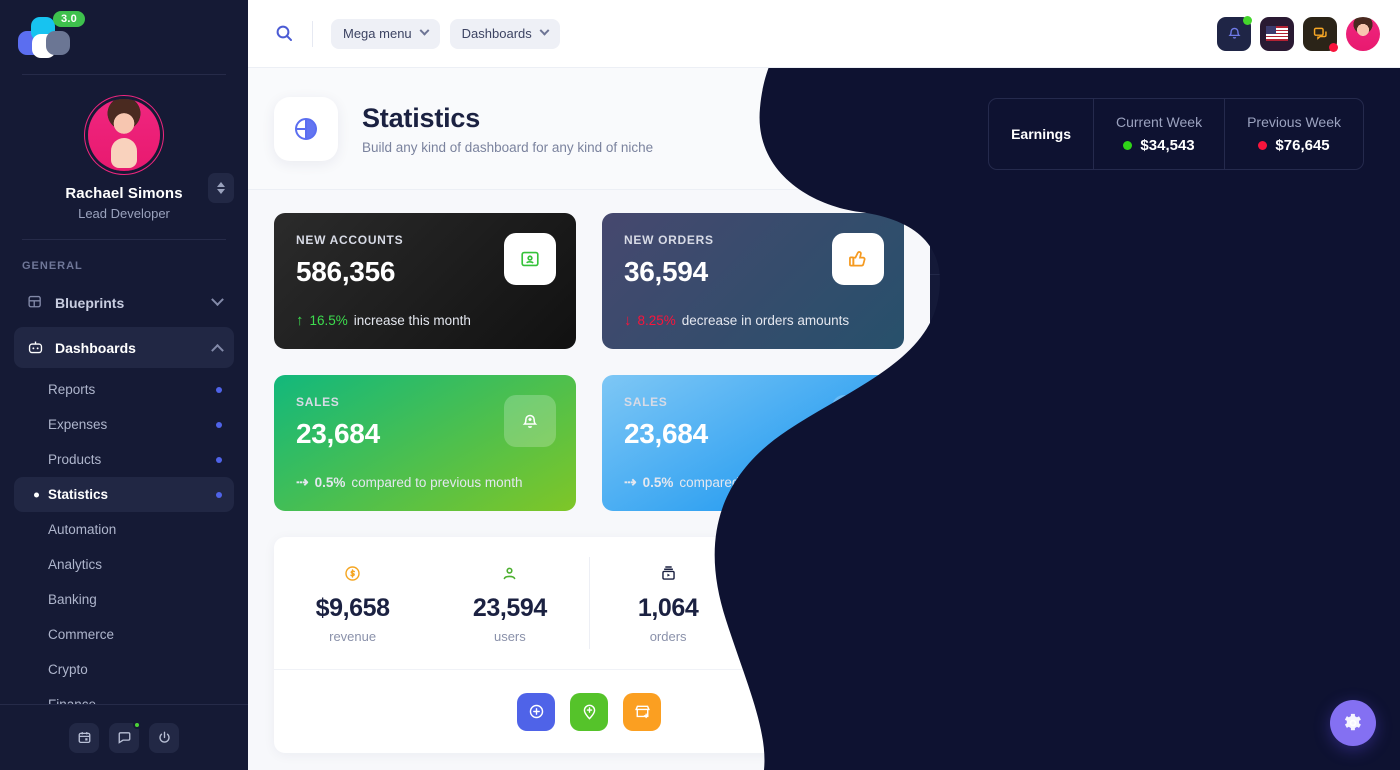 Image resolution: width=1400 pixels, height=770 pixels. I want to click on sidebar-item-blueprints: Blueprints, so click(124, 302).